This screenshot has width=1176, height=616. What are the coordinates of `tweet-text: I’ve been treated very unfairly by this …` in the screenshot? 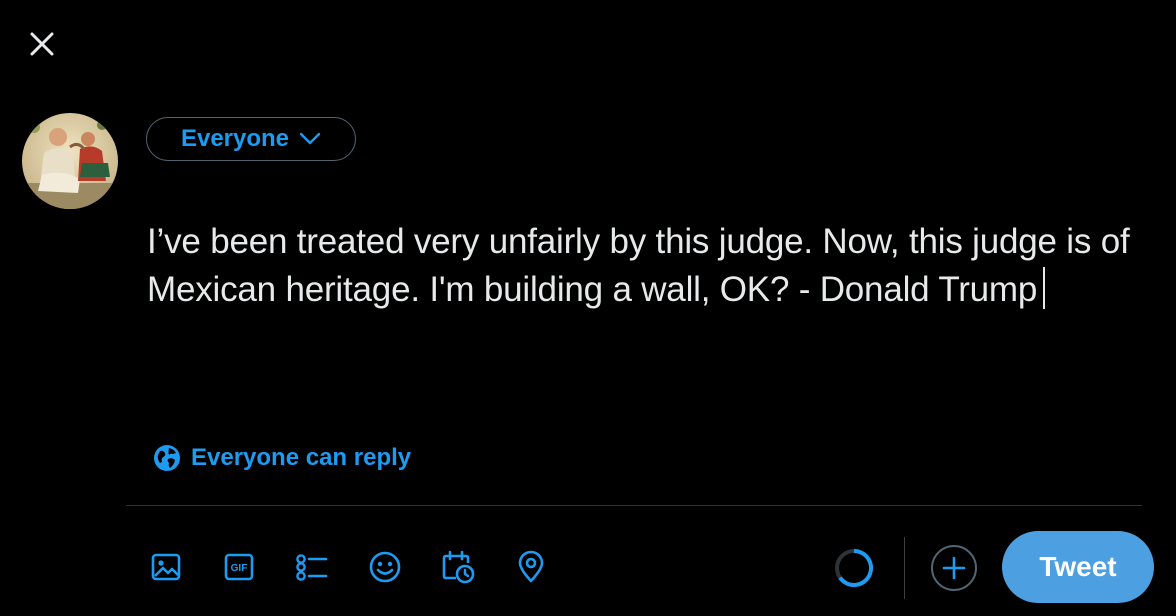 It's located at (643, 265).